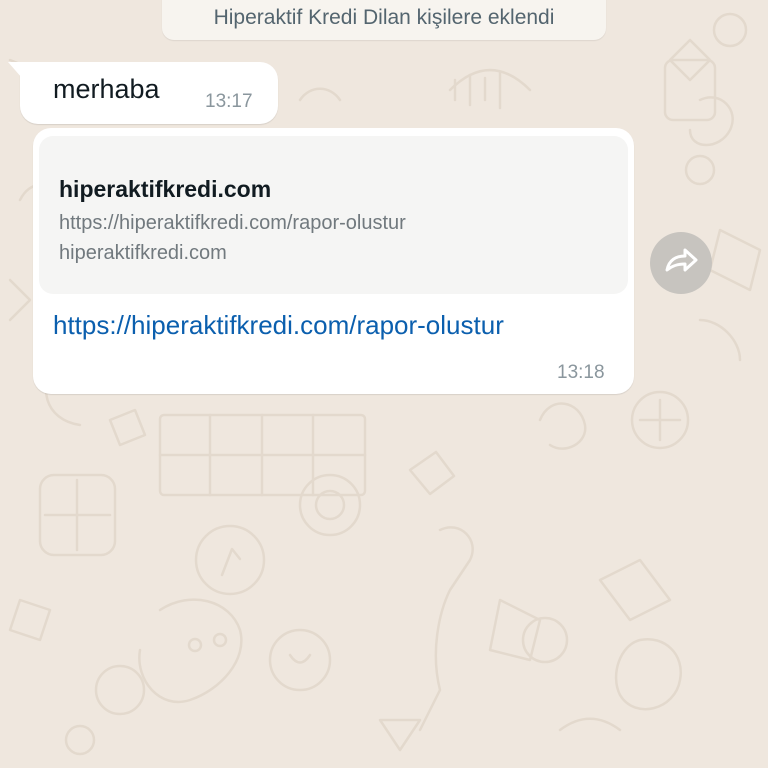 Image resolution: width=768 pixels, height=768 pixels. I want to click on forward-button, so click(681, 263).